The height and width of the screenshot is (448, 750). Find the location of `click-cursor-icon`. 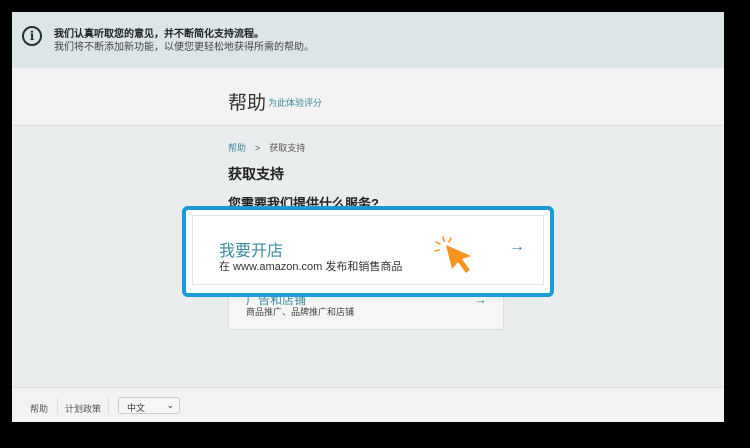

click-cursor-icon is located at coordinates (452, 254).